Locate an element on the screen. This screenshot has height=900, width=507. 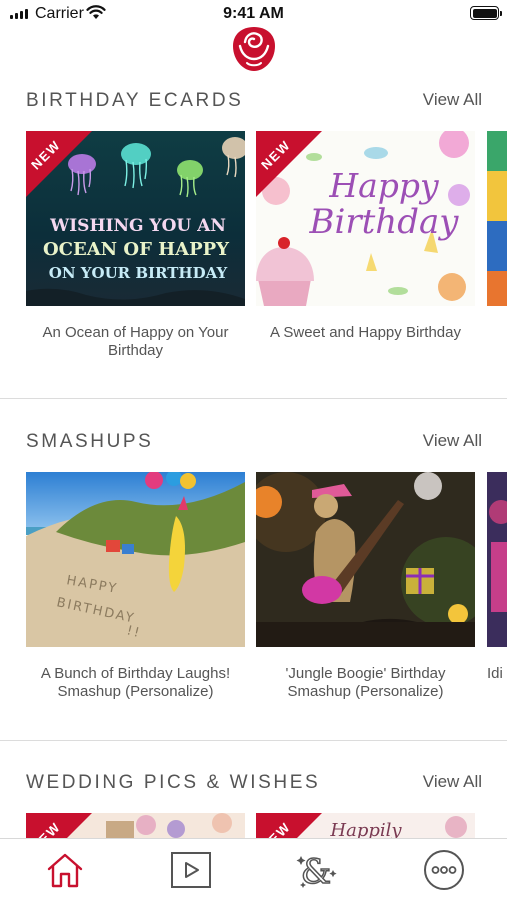
tab-create: & is located at coordinates (317, 870).